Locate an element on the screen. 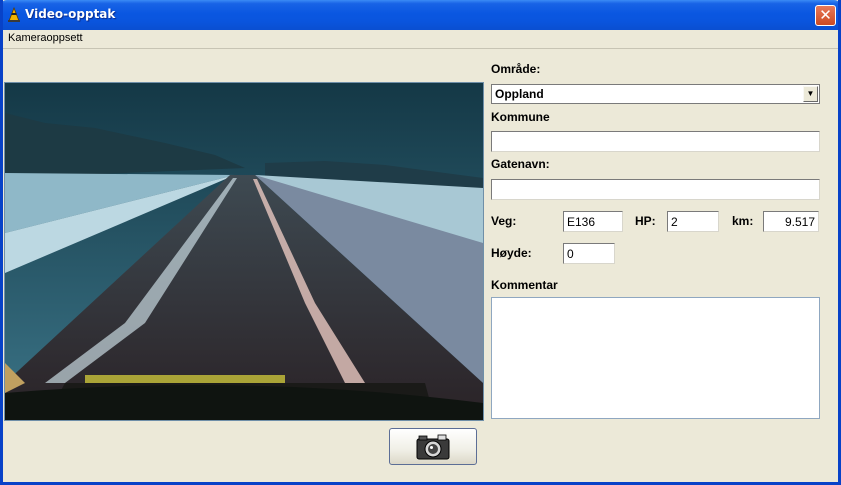  hoyde-label: Høyde: is located at coordinates (511, 253).